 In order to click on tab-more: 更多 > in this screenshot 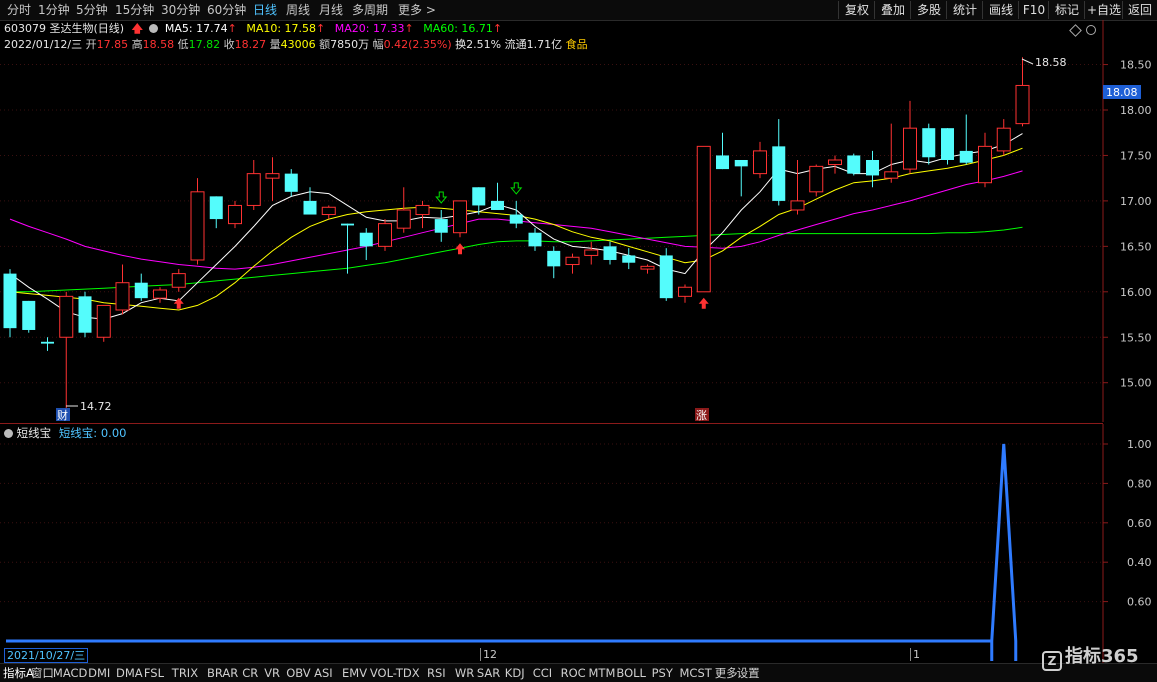, I will do `click(417, 10)`.